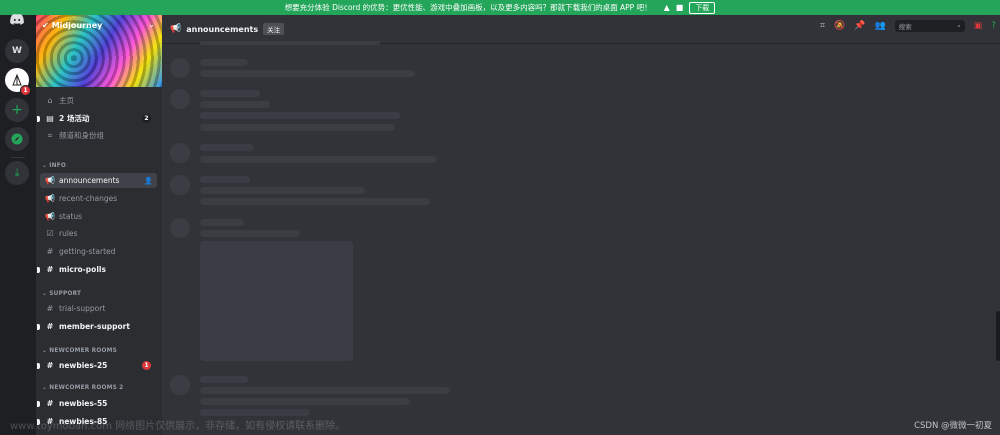  What do you see at coordinates (72, 25) in the screenshot?
I see `server-name: ✔ Midjourney` at bounding box center [72, 25].